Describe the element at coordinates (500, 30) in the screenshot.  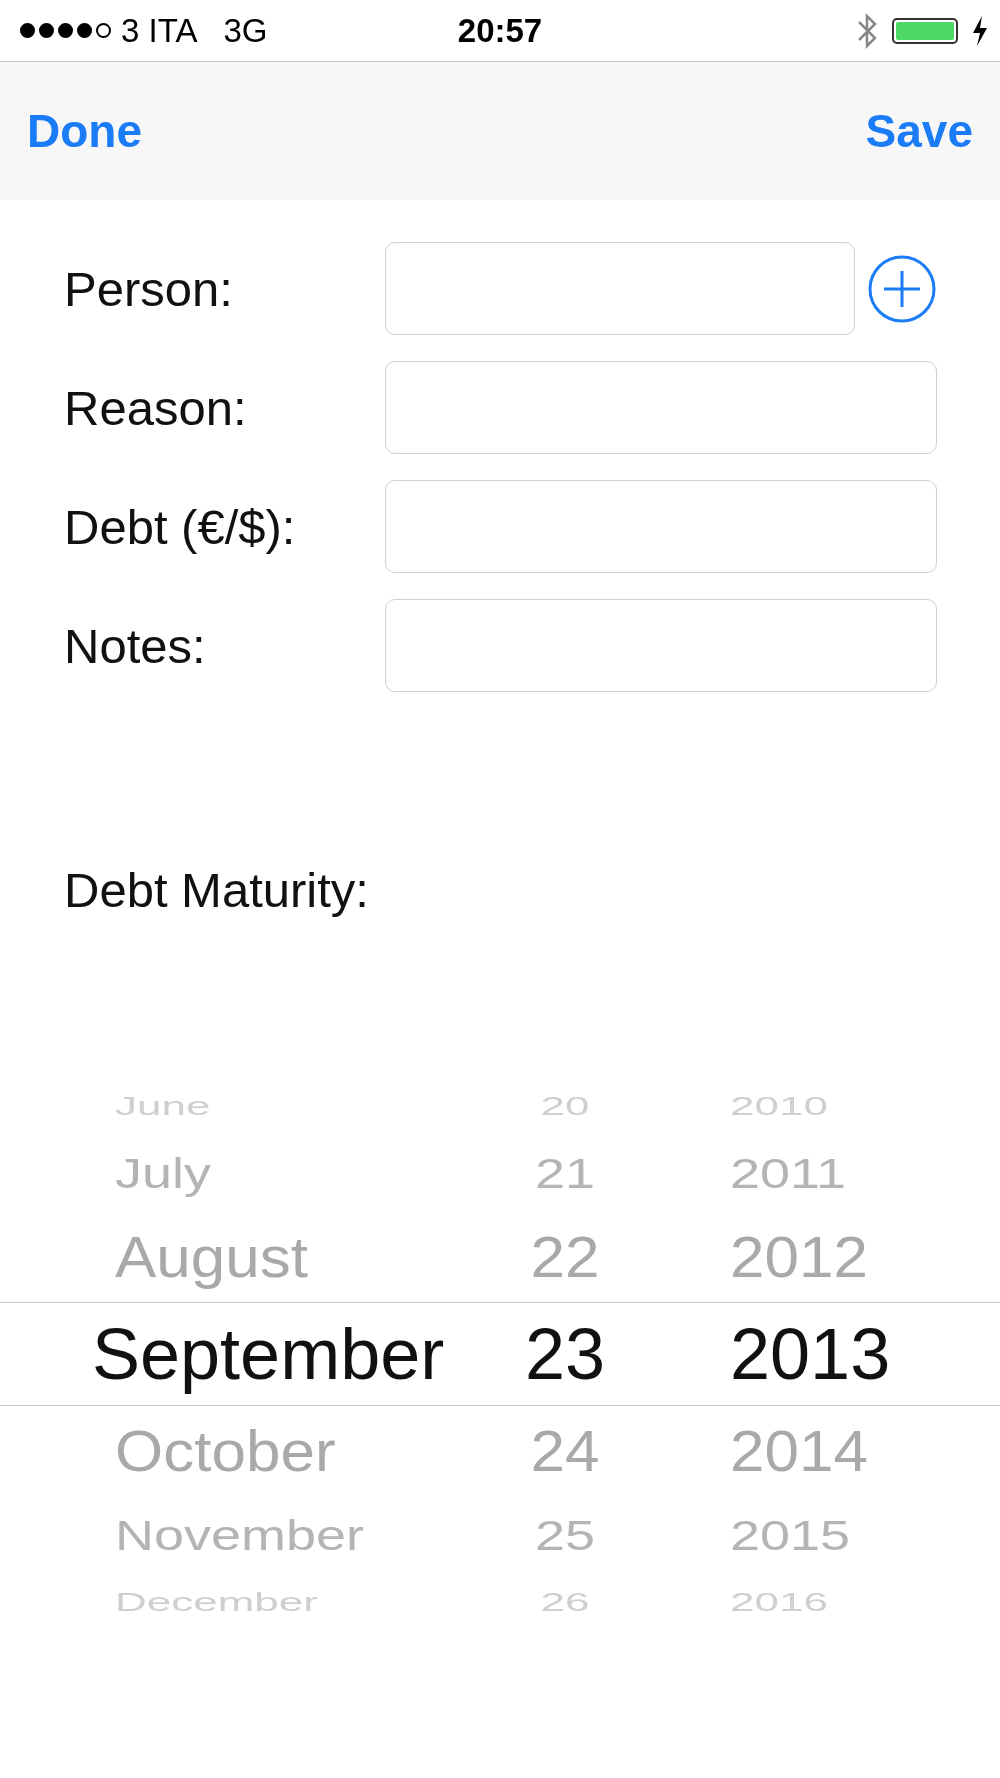
I see `clock-time: 20:57` at that location.